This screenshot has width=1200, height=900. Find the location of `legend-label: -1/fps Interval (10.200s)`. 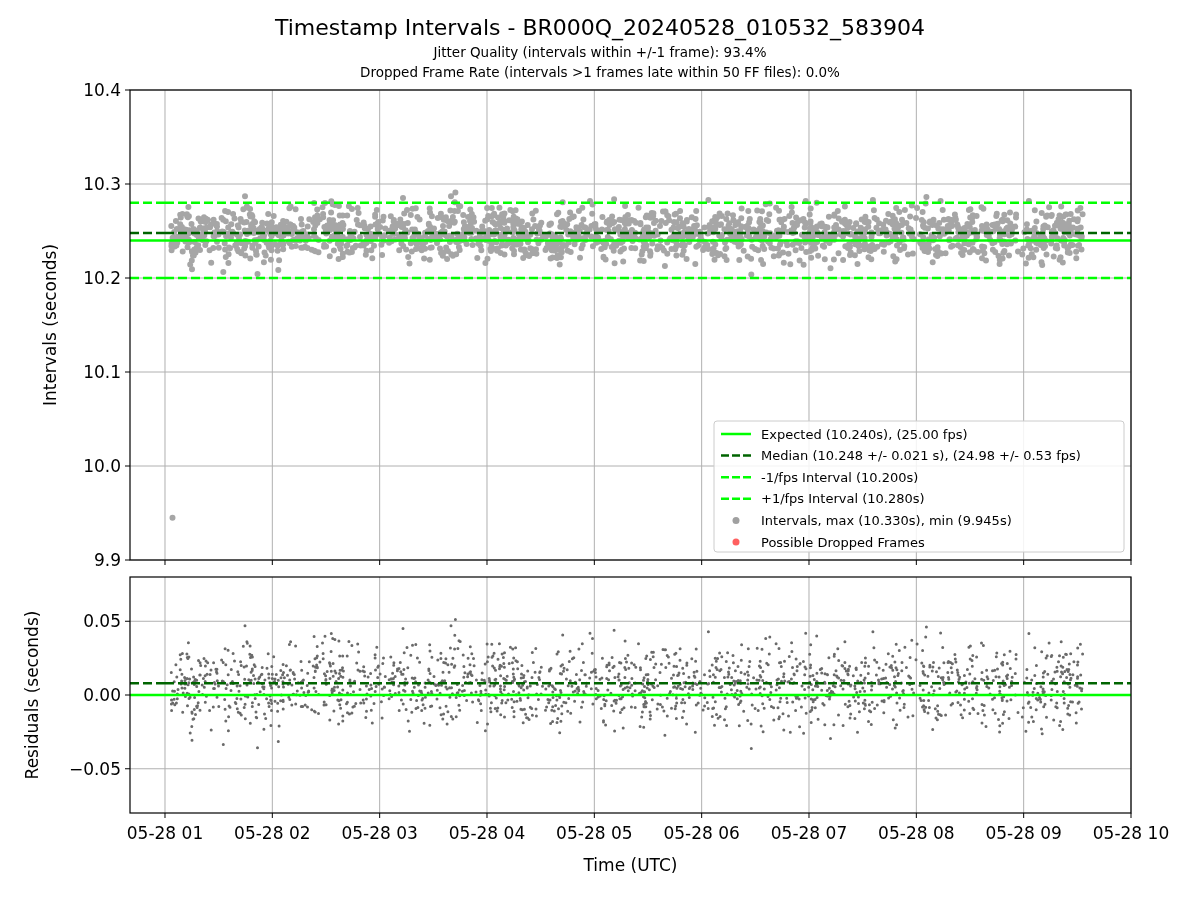

legend-label: -1/fps Interval (10.200s) is located at coordinates (840, 477).